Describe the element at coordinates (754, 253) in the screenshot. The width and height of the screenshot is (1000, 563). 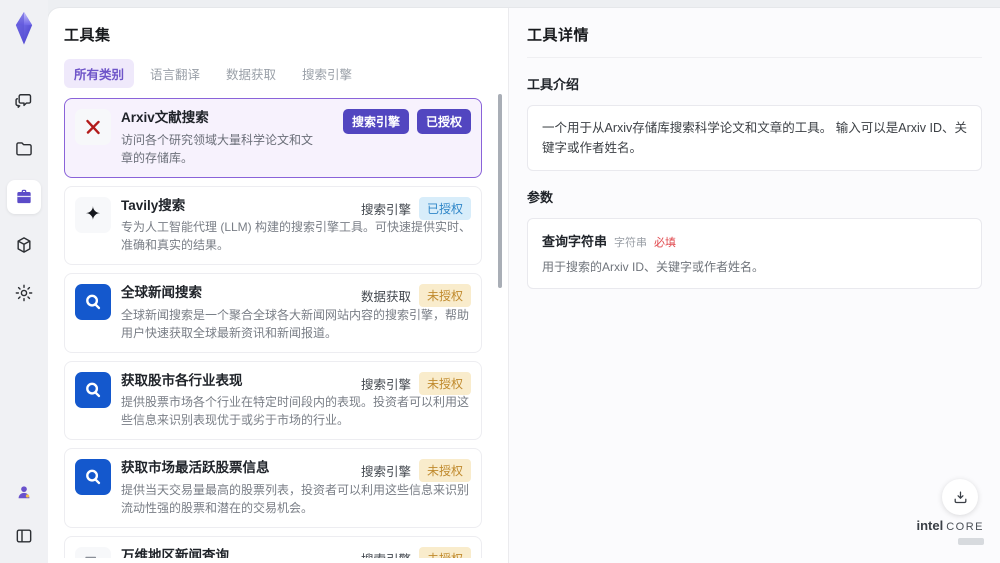
I see `param-card: 查询字符串 字符串 必填 用于搜索的Arxiv ID、关键字或作者姓名。` at that location.